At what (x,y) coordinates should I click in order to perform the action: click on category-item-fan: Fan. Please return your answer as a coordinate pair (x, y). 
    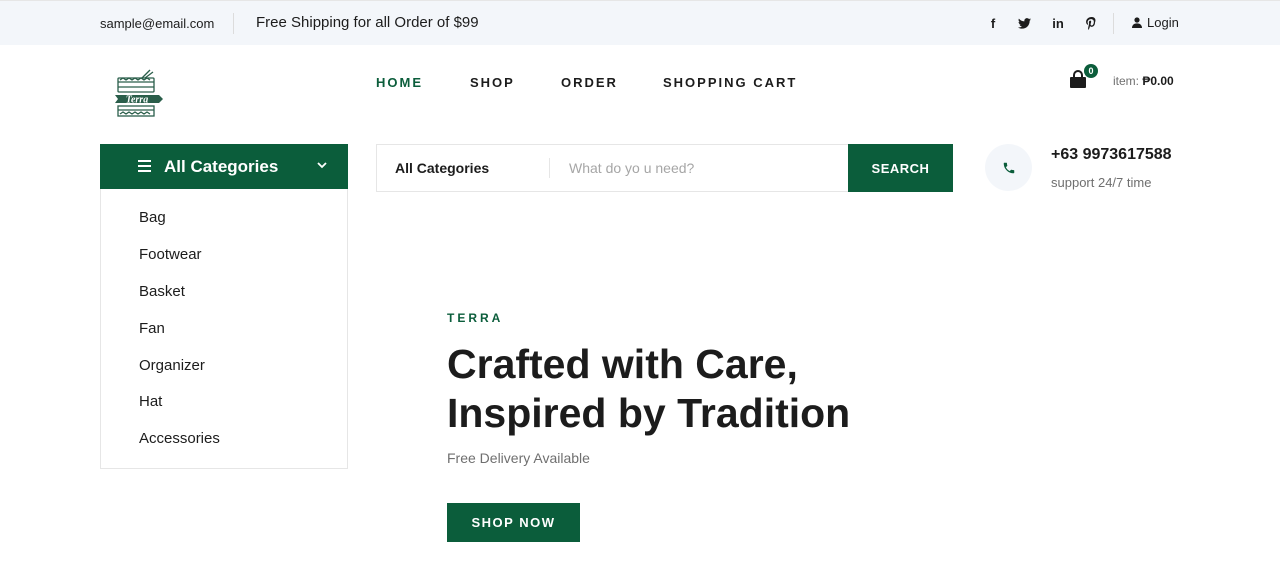
    Looking at the image, I should click on (152, 328).